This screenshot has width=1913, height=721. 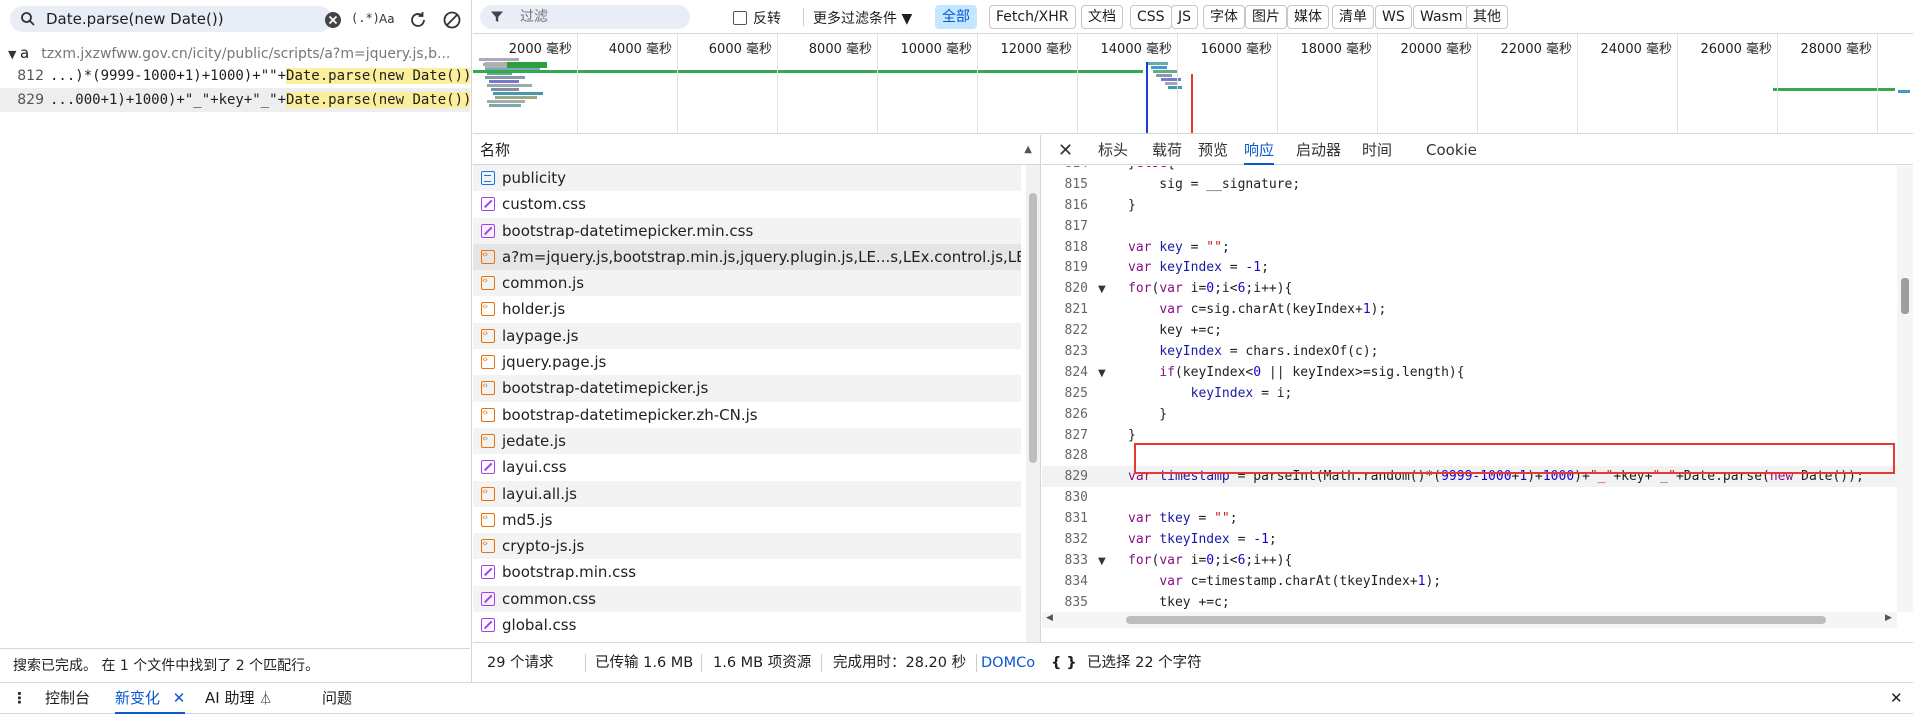 I want to click on scroll-right-icon: ▶, so click(x=1888, y=618).